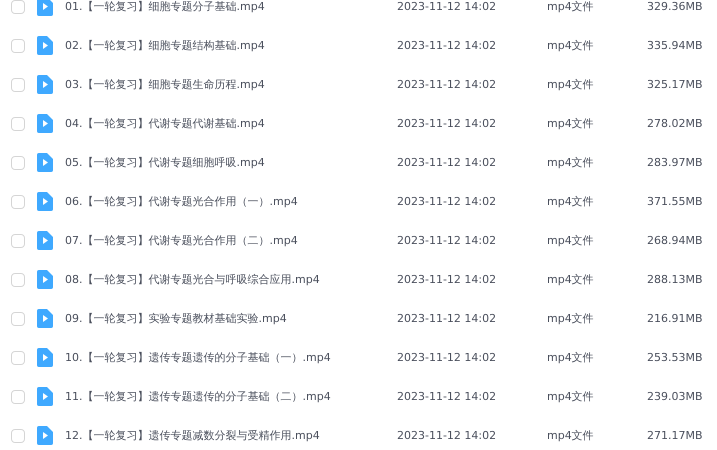  I want to click on file-name: 05.【一轮复习】代谢专题细胞呼吸.mp4, so click(231, 162).